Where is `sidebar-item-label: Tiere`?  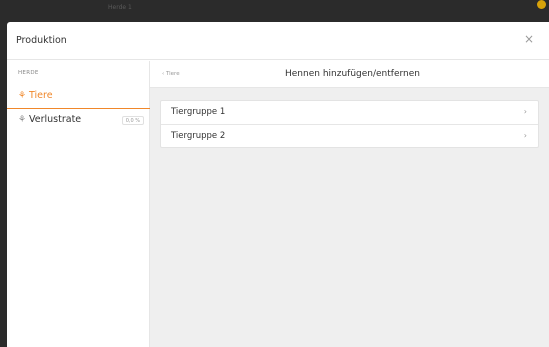
sidebar-item-label: Tiere is located at coordinates (41, 95).